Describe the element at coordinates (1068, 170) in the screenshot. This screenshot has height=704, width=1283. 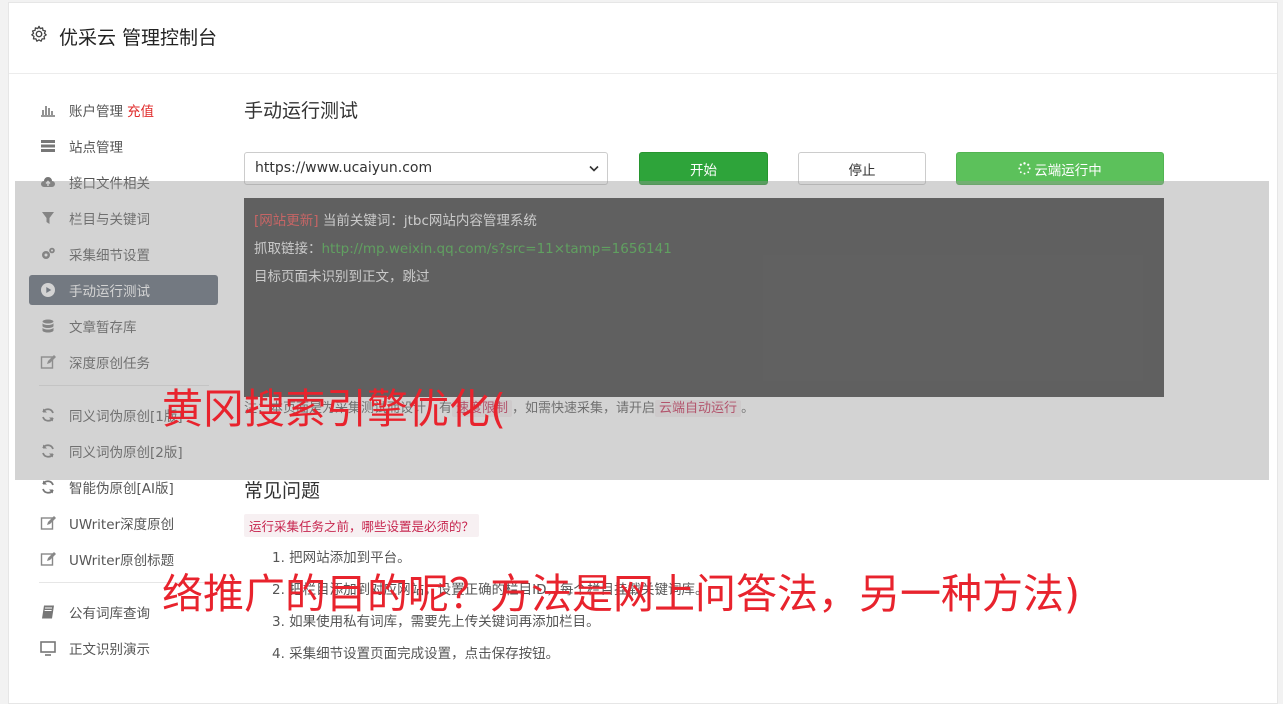
I see `cloud-run-label: 云端运行中` at that location.